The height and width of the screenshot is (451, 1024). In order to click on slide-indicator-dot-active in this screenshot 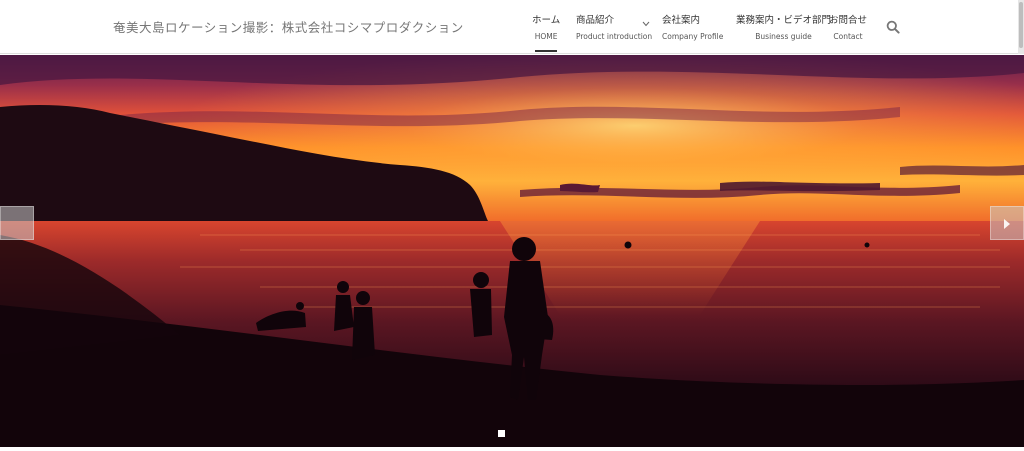, I will do `click(501, 433)`.